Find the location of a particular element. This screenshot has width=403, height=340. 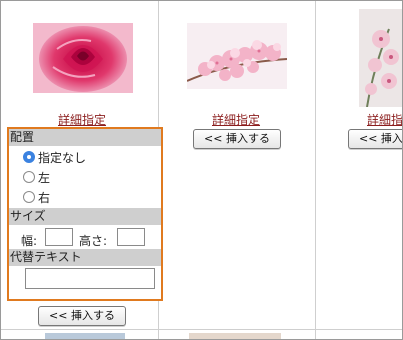

height-input is located at coordinates (131, 237).